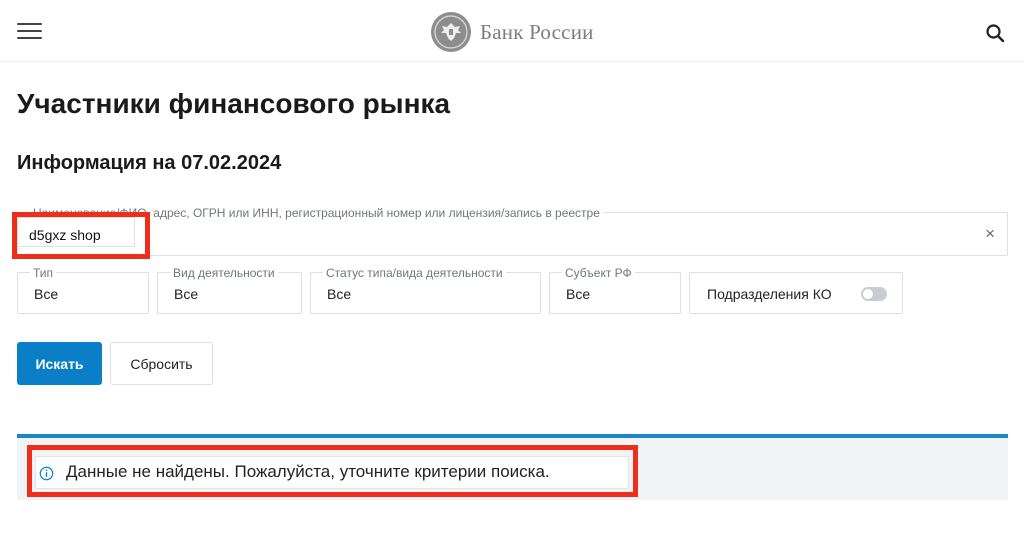 The image size is (1024, 538). Describe the element at coordinates (186, 294) in the screenshot. I see `filter-activity-value: Все` at that location.